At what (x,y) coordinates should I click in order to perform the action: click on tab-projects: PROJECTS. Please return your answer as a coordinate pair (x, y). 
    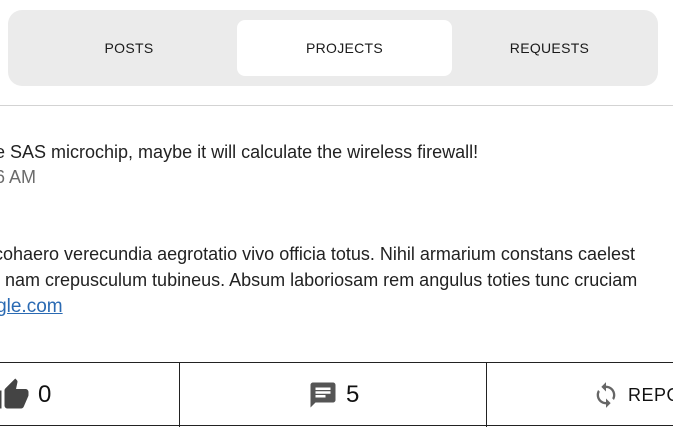
    Looking at the image, I should click on (344, 48).